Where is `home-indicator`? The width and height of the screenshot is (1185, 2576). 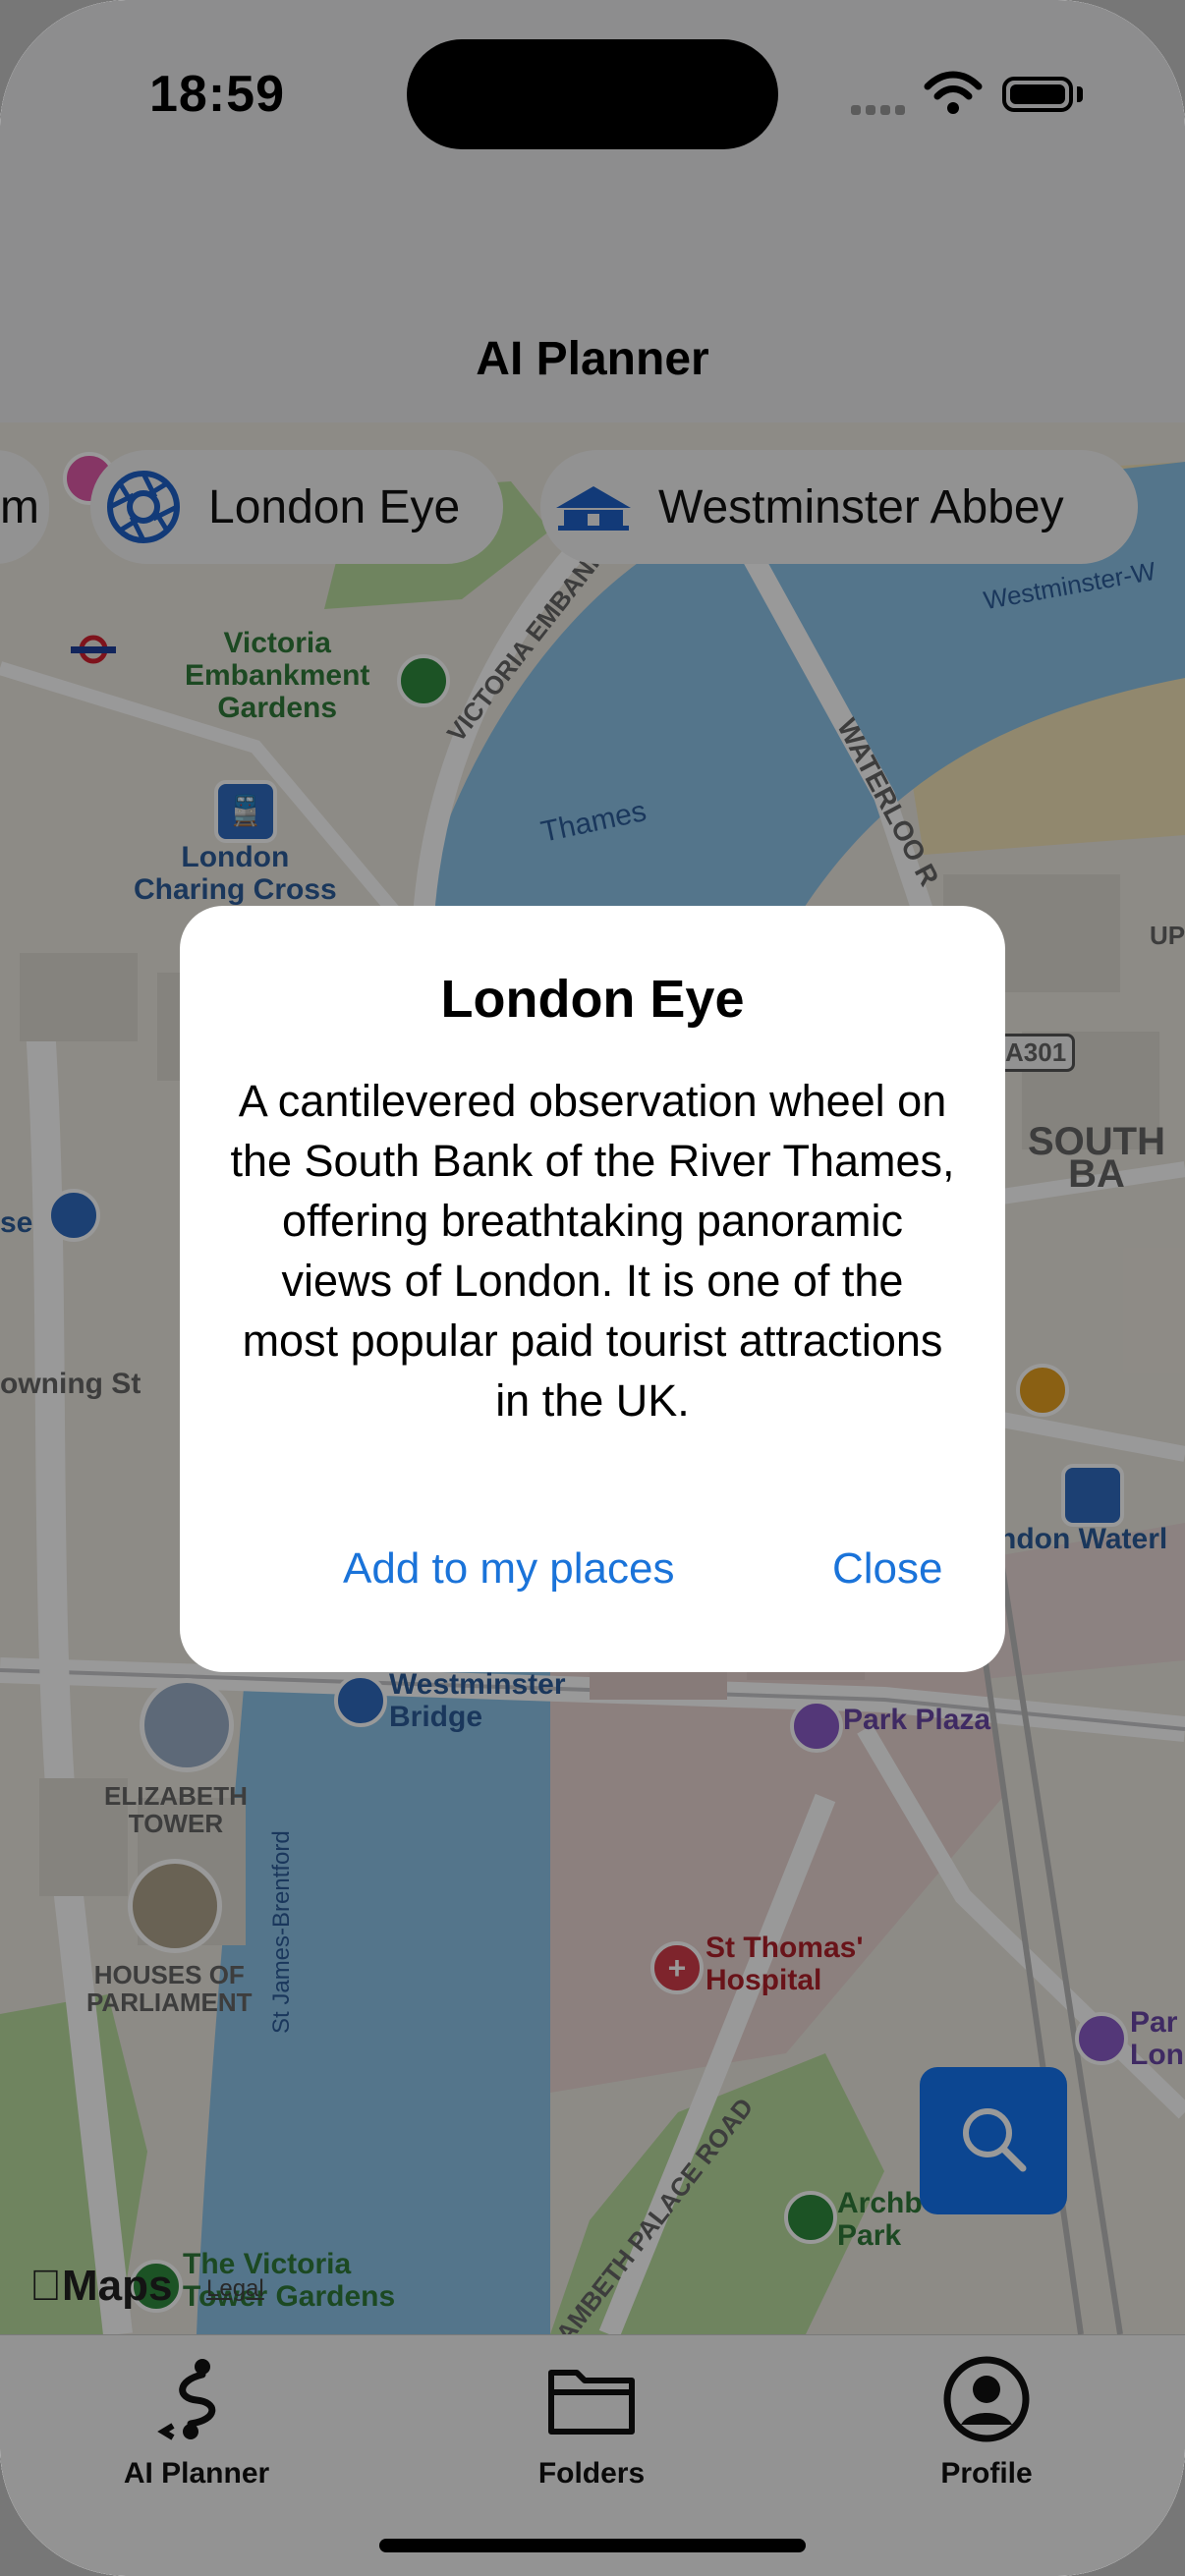
home-indicator is located at coordinates (592, 2545).